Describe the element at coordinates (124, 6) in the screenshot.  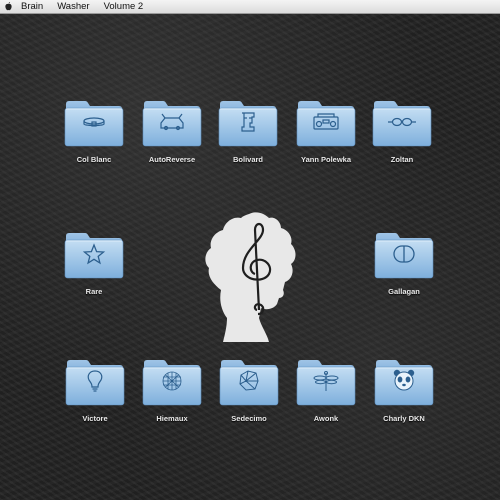
I see `menu-item-volume: Volume 2` at that location.